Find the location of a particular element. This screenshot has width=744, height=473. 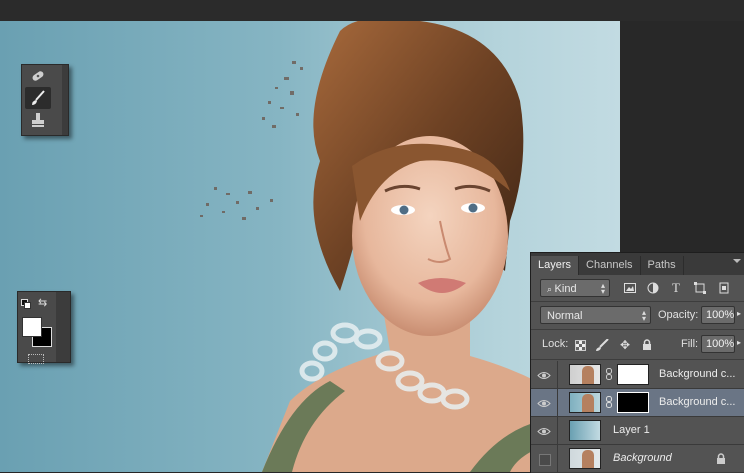

layer-row: Background is located at coordinates (637, 459).